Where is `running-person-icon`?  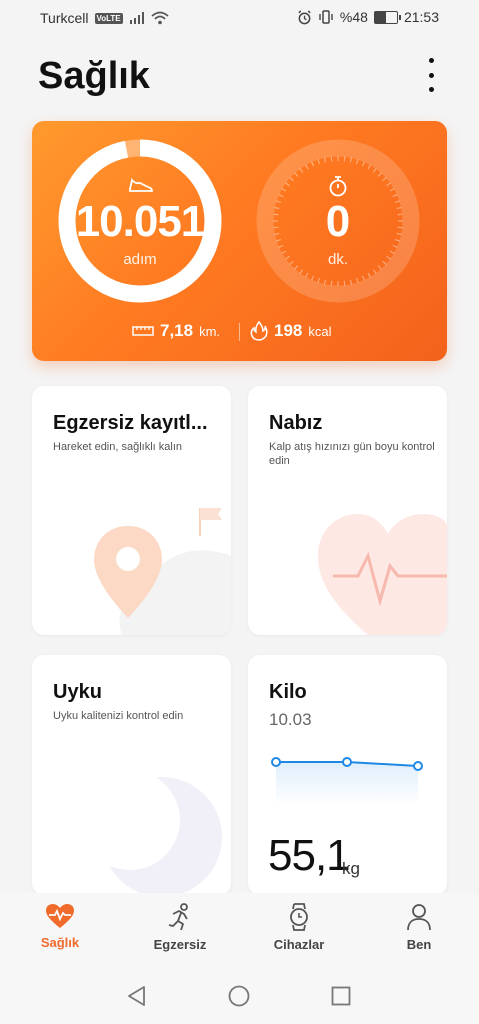 running-person-icon is located at coordinates (178, 917).